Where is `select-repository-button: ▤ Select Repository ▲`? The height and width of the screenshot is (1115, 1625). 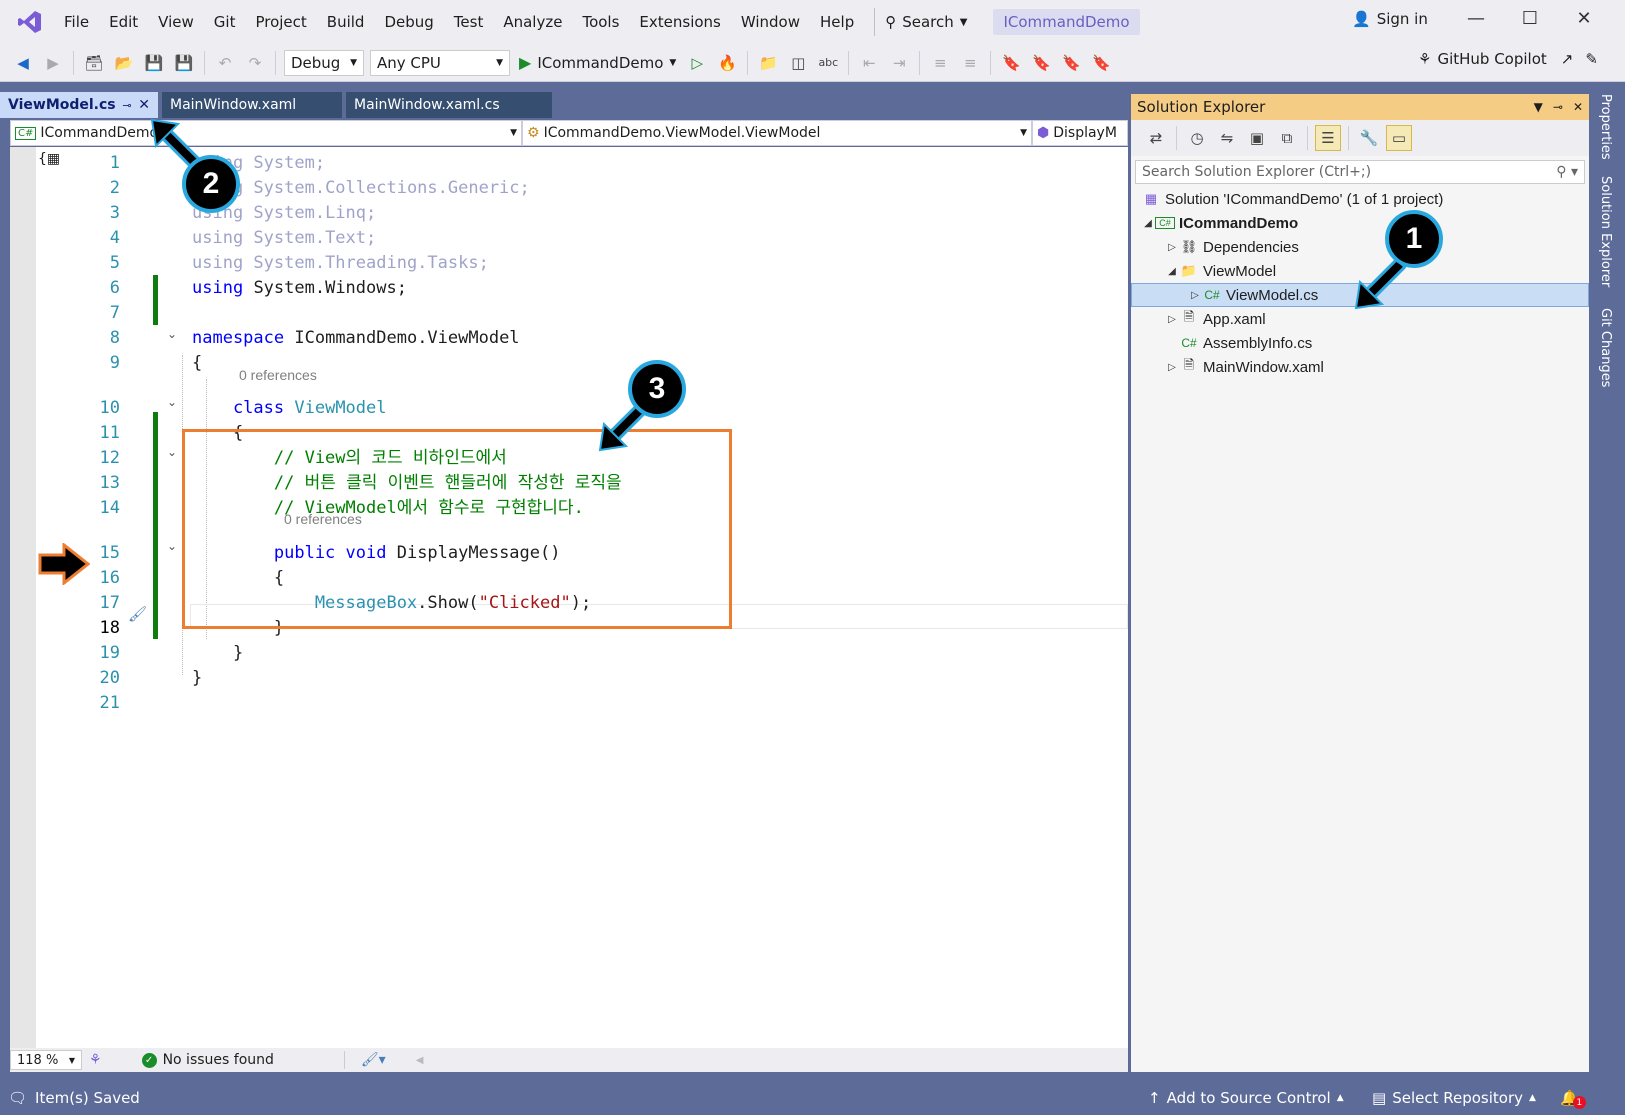
select-repository-button: ▤ Select Repository ▲ is located at coordinates (1454, 1098).